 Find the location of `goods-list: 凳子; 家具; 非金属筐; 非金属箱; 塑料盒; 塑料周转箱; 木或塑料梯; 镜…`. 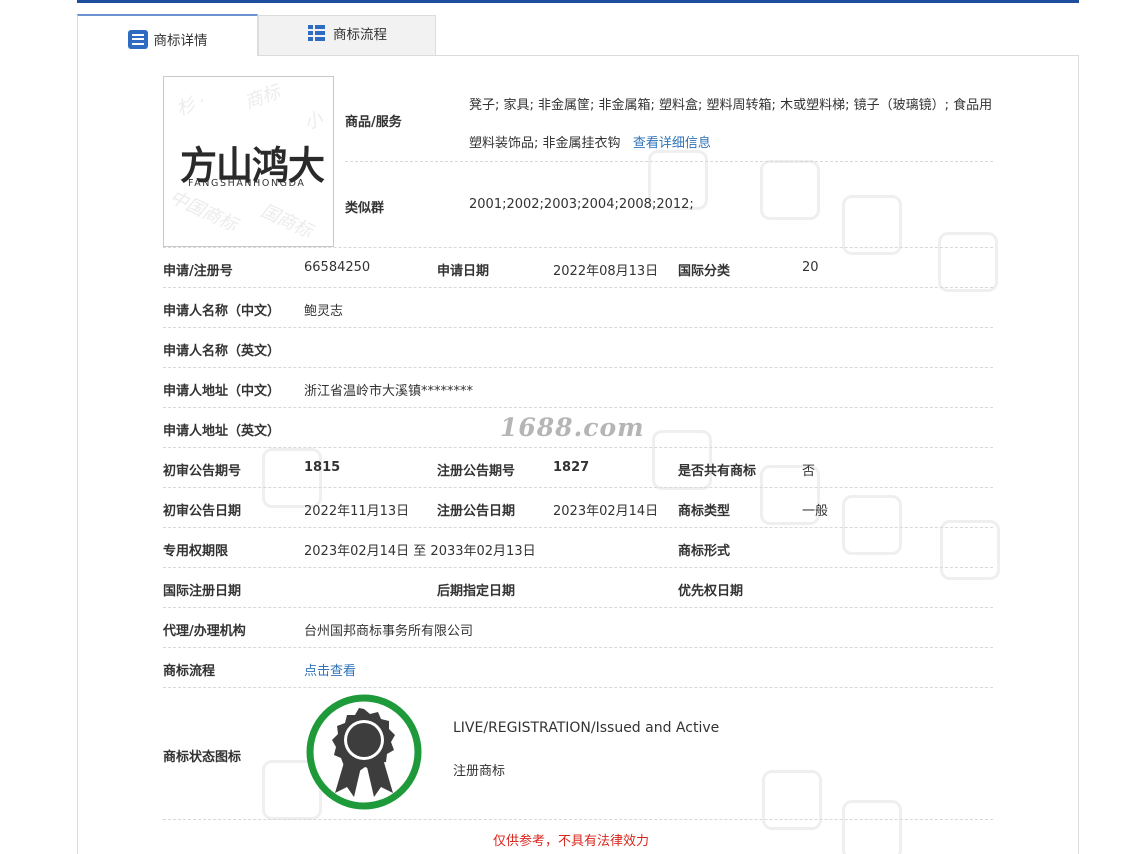

goods-list: 凳子; 家具; 非金属筐; 非金属箱; 塑料盒; 塑料周转箱; 木或塑料梯; 镜… is located at coordinates (732, 125).